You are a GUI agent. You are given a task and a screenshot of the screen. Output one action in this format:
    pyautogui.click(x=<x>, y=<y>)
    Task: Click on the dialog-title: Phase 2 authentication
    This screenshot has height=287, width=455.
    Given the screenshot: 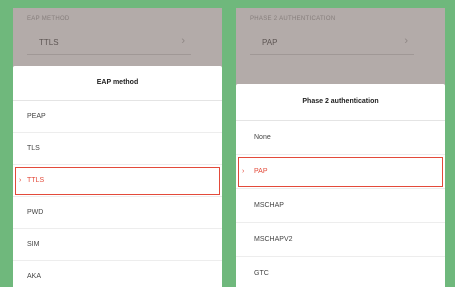 What is the action you would take?
    pyautogui.click(x=340, y=102)
    